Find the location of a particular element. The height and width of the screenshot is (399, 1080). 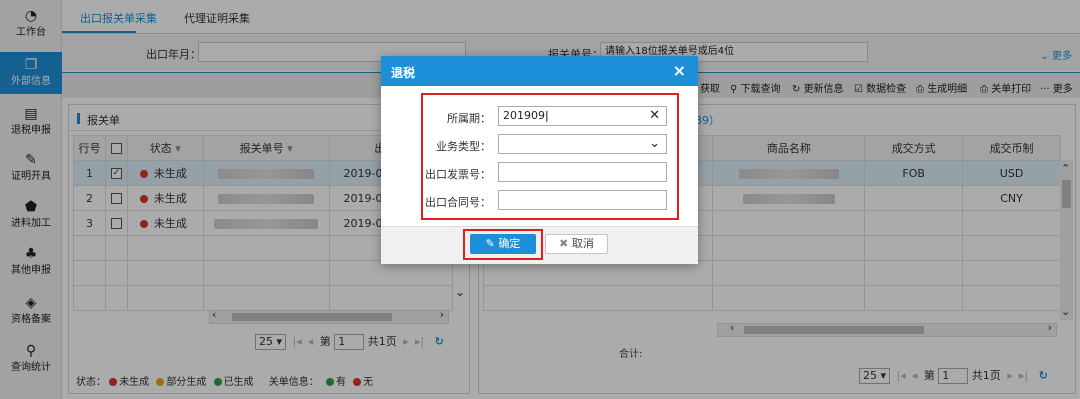

chevron-down-icon: ⌄ is located at coordinates (654, 143).